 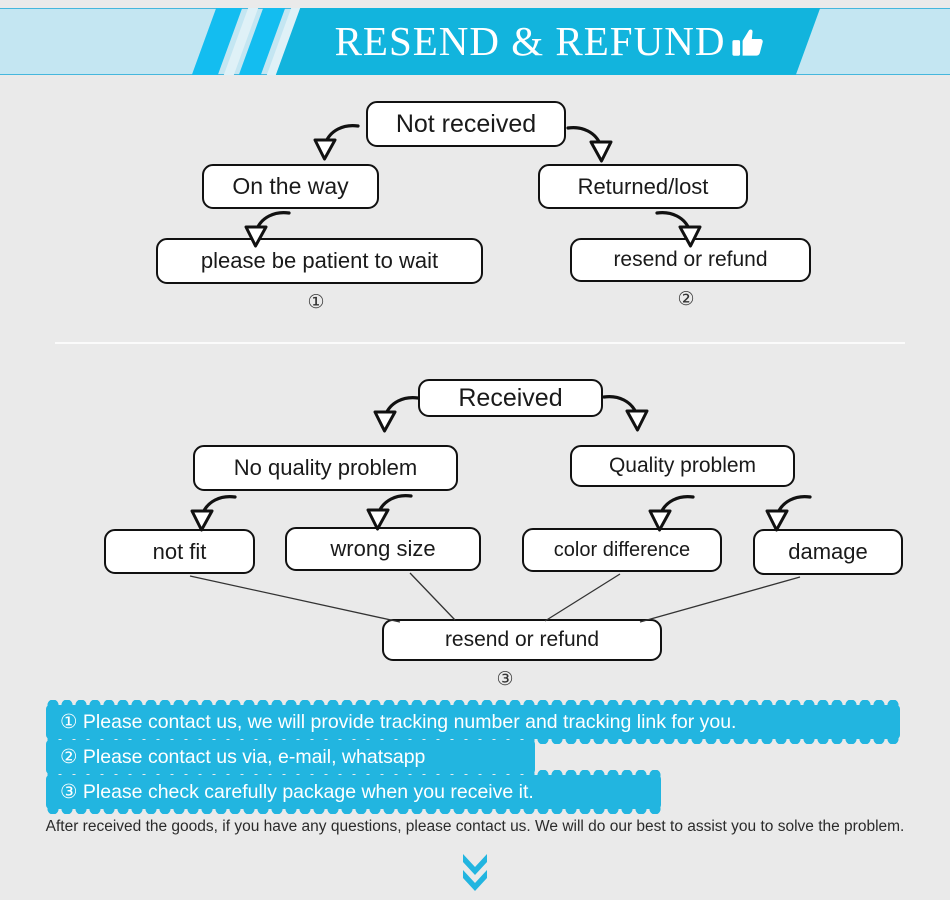 I want to click on flow-box-returned-lost: Returned/lost, so click(x=643, y=186).